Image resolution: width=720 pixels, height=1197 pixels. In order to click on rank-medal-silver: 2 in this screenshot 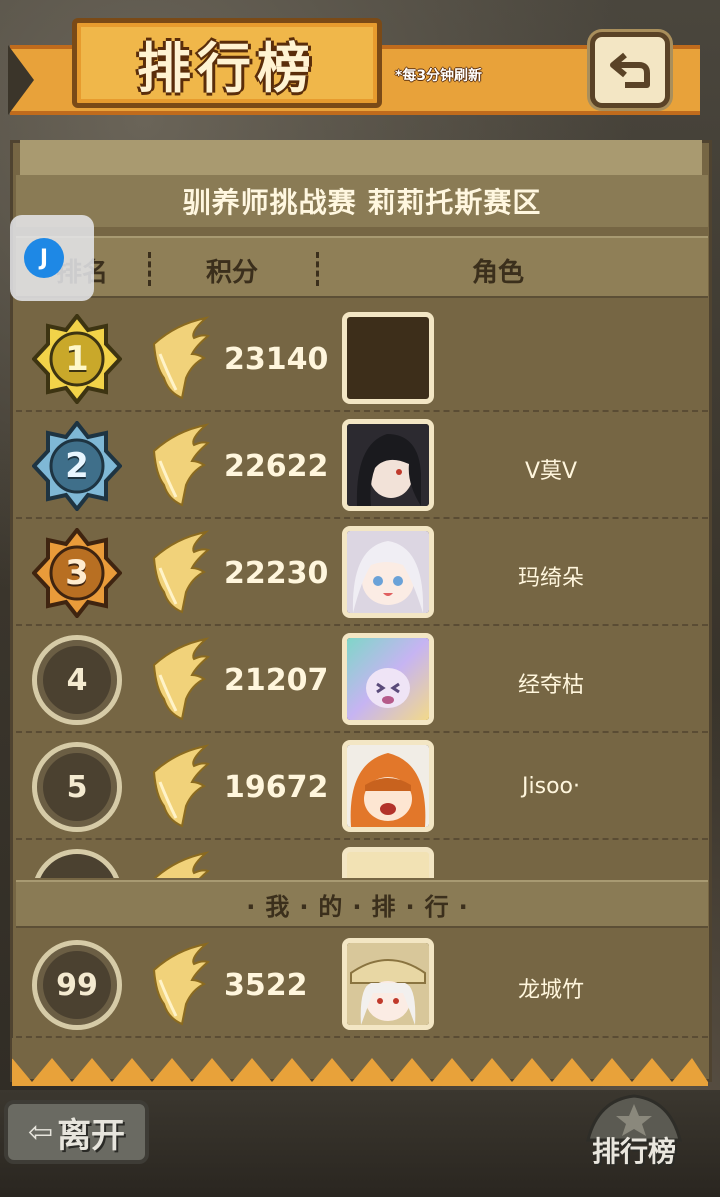, I will do `click(77, 466)`.